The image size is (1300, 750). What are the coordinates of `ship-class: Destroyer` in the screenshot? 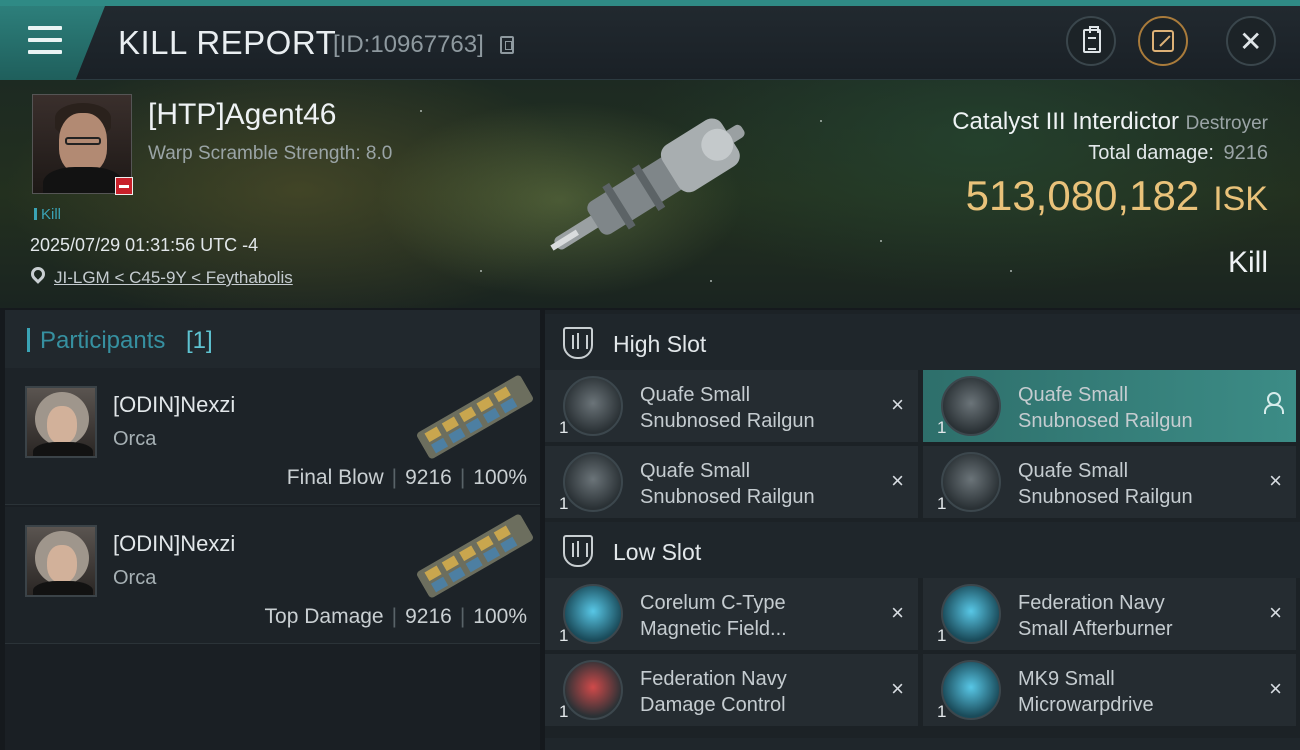 It's located at (1226, 123).